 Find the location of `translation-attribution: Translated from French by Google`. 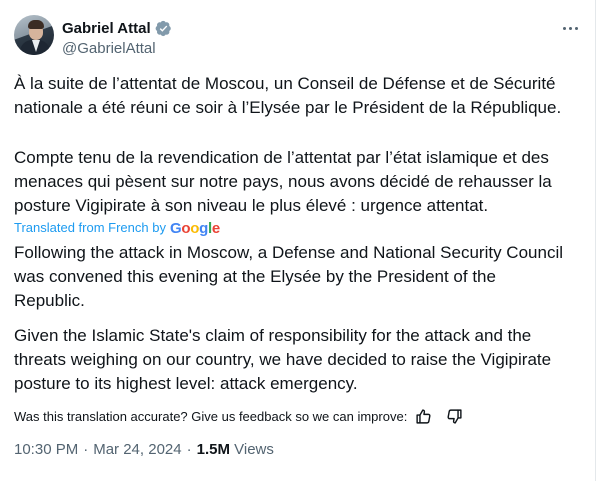

translation-attribution: Translated from French by Google is located at coordinates (117, 228).